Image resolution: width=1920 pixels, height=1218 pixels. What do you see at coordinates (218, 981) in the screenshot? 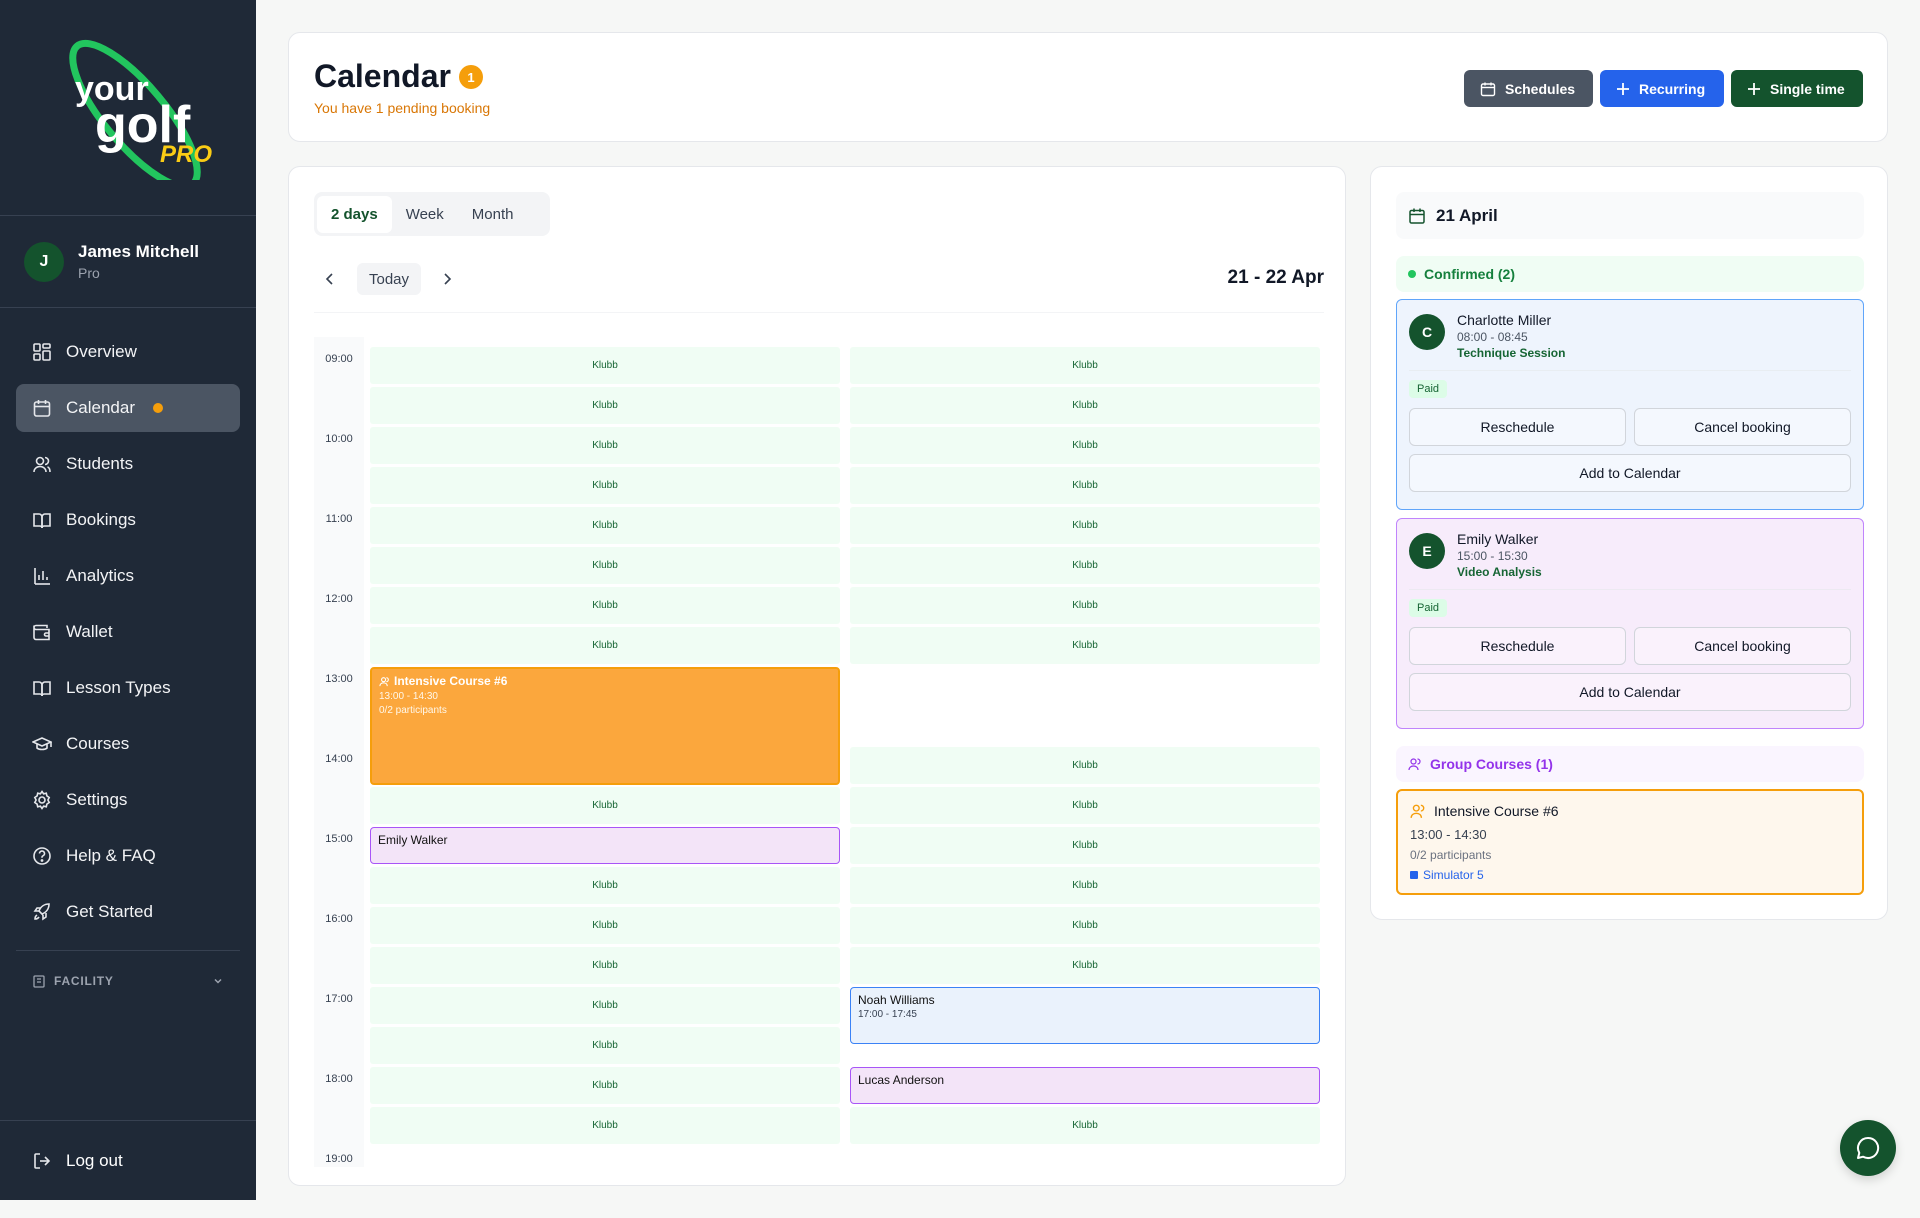
I see `chevron-down-icon` at bounding box center [218, 981].